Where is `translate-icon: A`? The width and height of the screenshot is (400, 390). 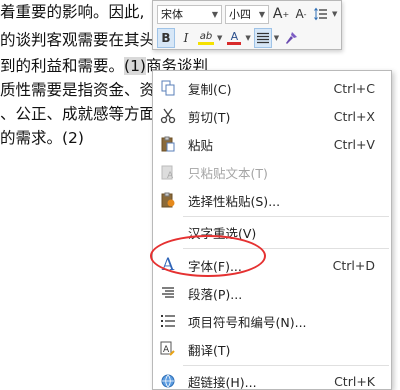 translate-icon: A is located at coordinates (168, 349).